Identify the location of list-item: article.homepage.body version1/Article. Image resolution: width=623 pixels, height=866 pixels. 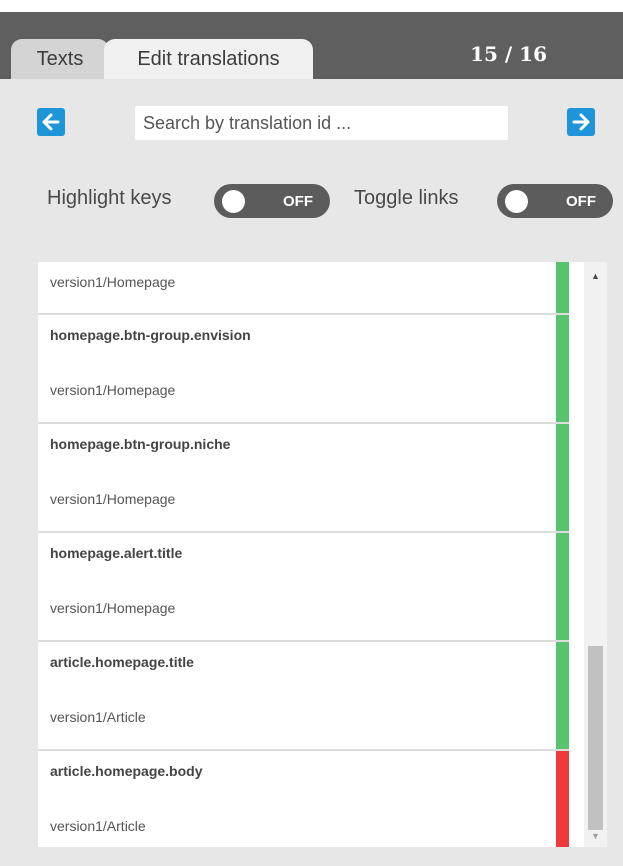
(303, 799).